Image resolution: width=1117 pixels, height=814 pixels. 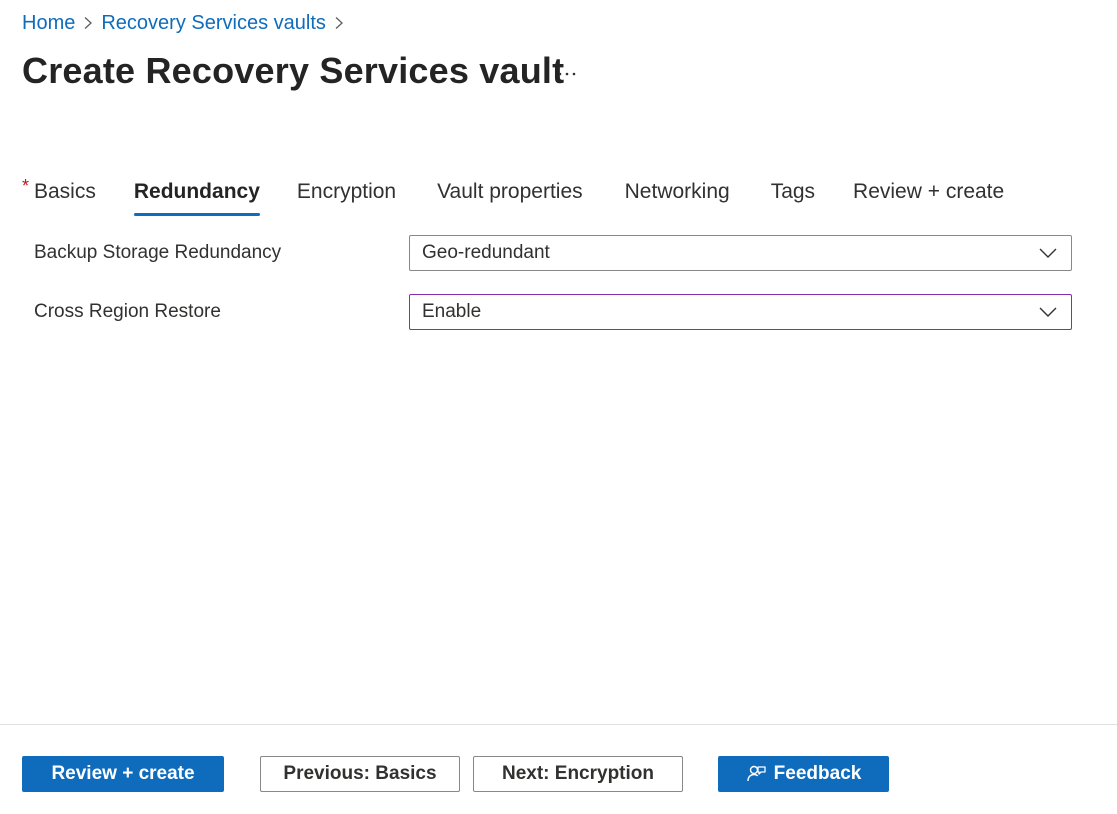 What do you see at coordinates (817, 773) in the screenshot?
I see `feedback-label: Feedback` at bounding box center [817, 773].